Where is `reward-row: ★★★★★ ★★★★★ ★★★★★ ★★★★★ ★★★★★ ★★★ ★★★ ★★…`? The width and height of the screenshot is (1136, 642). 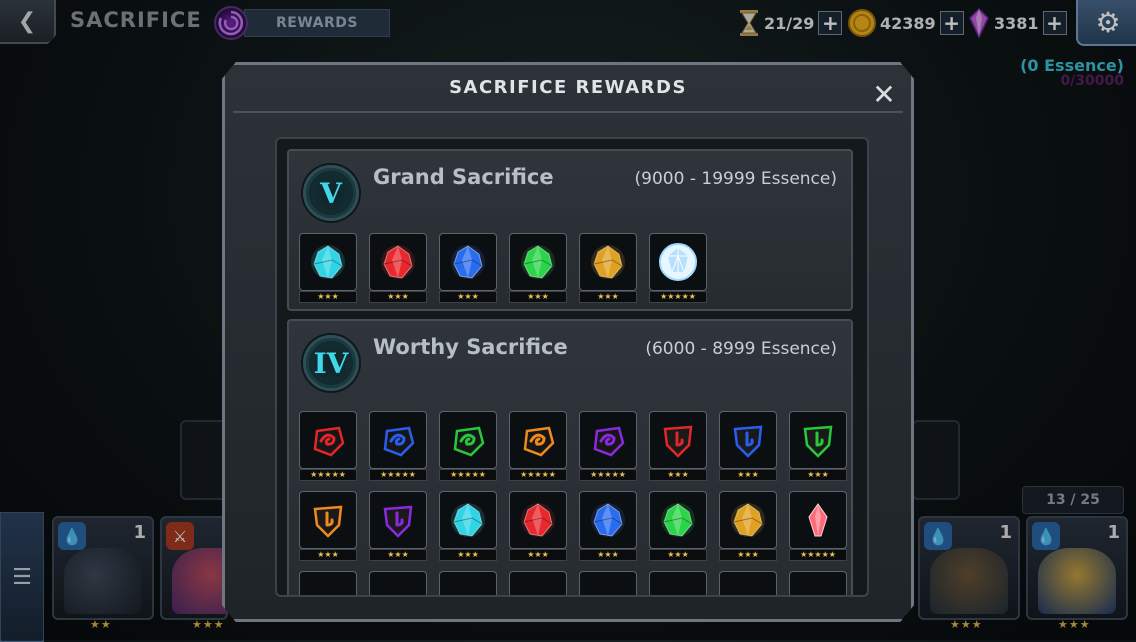 reward-row: ★★★★★ ★★★★★ ★★★★★ ★★★★★ ★★★★★ ★★★ ★★★ ★★… is located at coordinates (574, 446).